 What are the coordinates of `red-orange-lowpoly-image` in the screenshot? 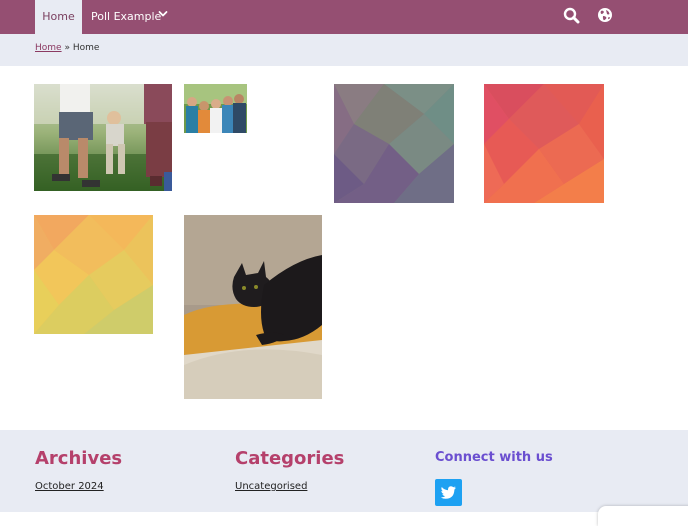 It's located at (544, 143).